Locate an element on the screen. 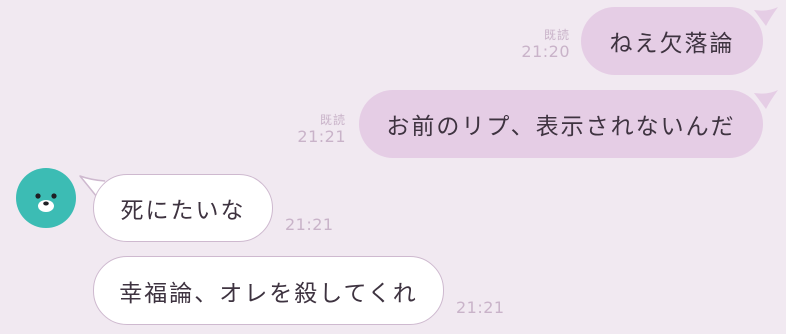 The width and height of the screenshot is (786, 334). outgoing-message-bubble: ねえ欠落論 is located at coordinates (672, 41).